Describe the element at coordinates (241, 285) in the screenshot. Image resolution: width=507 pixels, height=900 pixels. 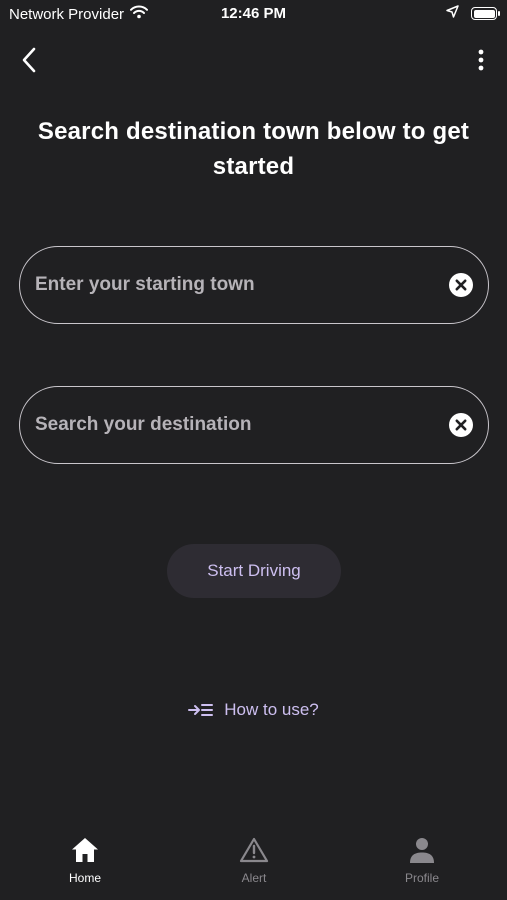
I see `starting-town-input` at that location.